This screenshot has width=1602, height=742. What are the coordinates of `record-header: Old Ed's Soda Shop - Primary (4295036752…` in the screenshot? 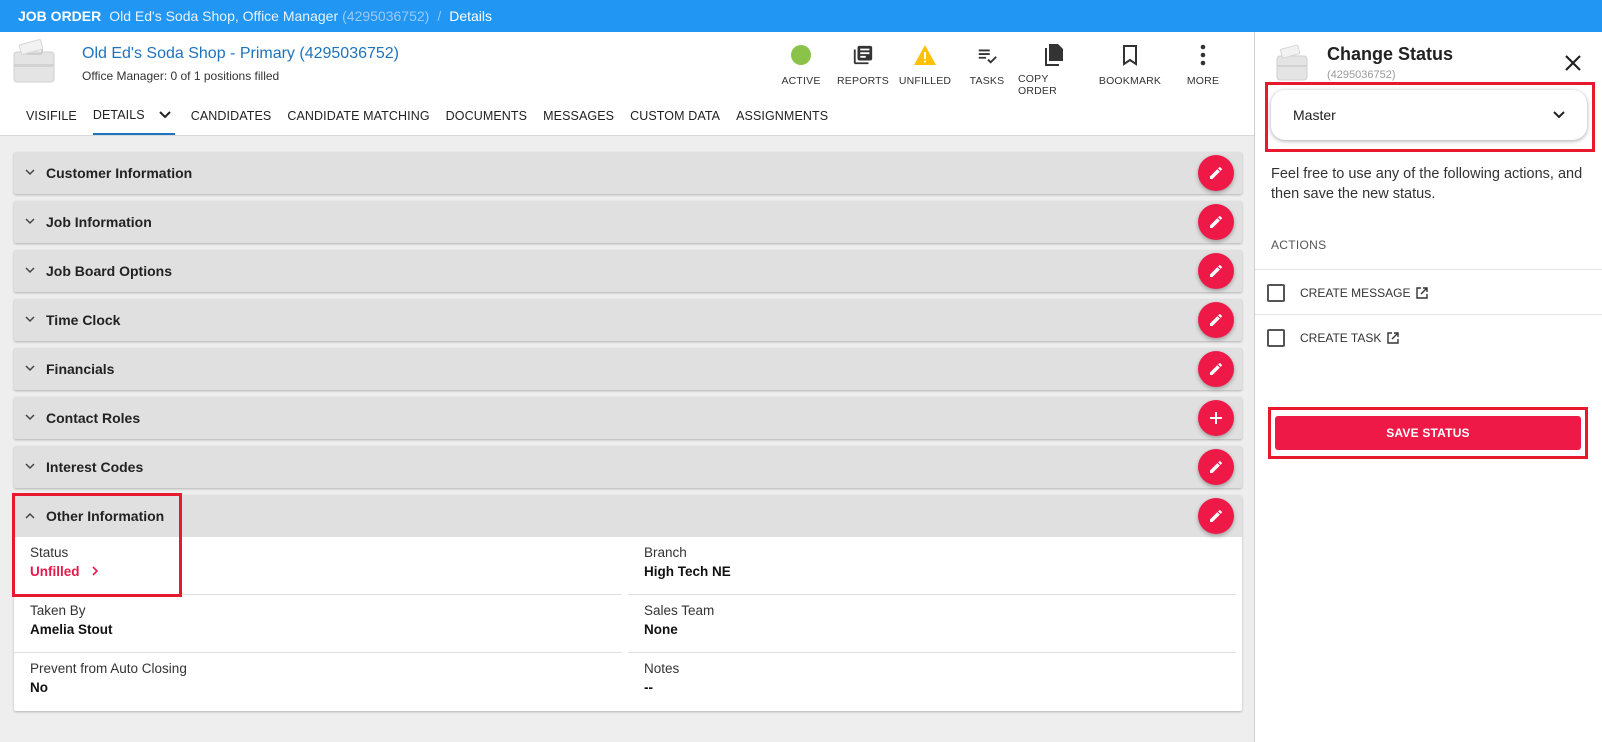 It's located at (627, 64).